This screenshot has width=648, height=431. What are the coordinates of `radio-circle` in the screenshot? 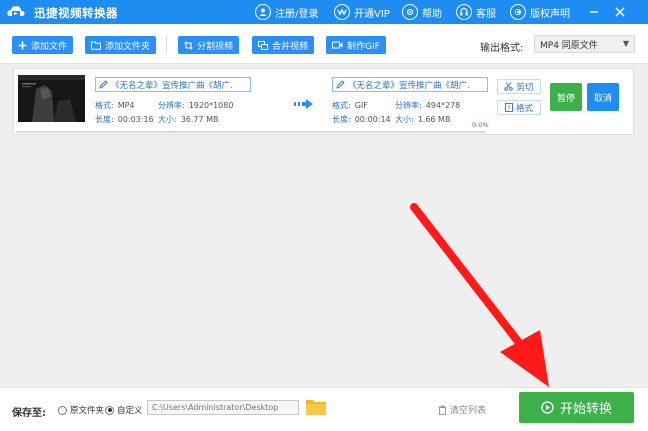 It's located at (62, 410).